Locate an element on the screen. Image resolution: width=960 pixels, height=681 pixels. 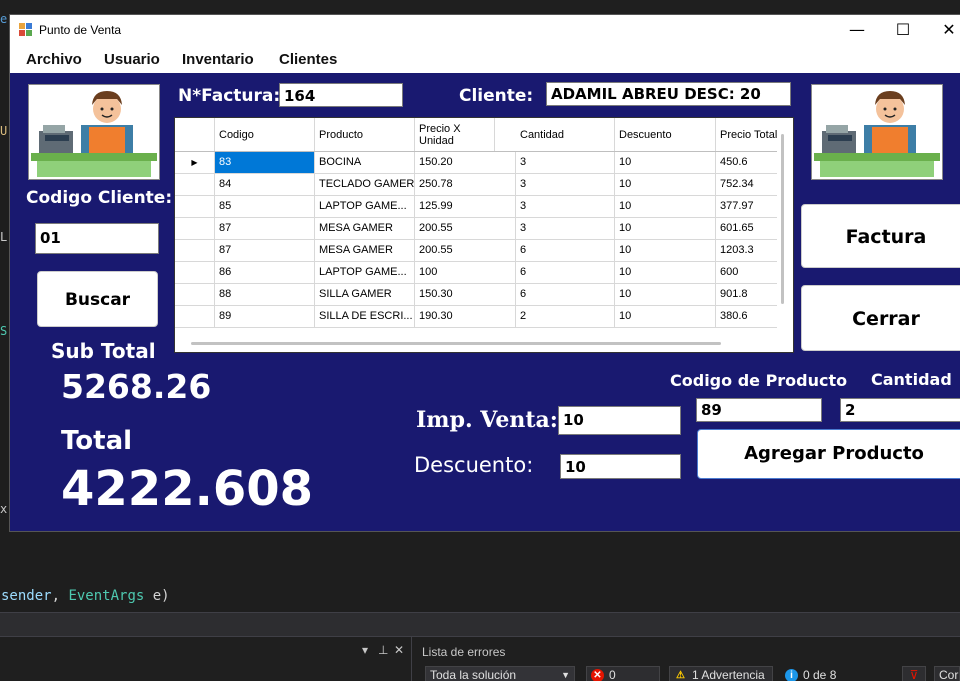
codigo-producto-field: 89 is located at coordinates (759, 410).